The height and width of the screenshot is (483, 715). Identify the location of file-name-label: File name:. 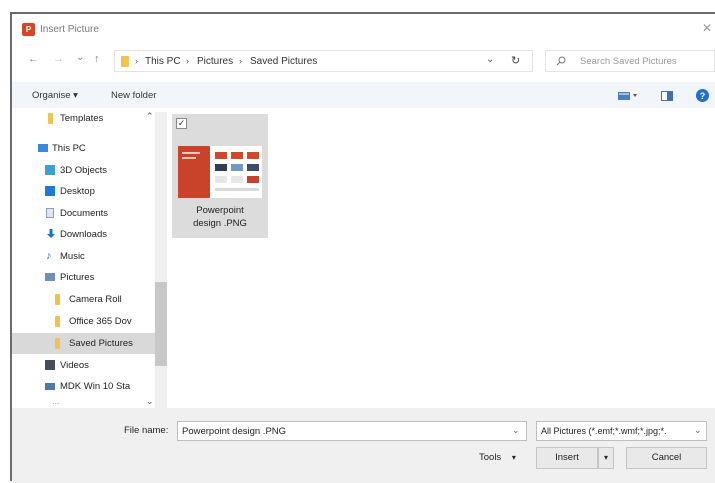
(146, 430).